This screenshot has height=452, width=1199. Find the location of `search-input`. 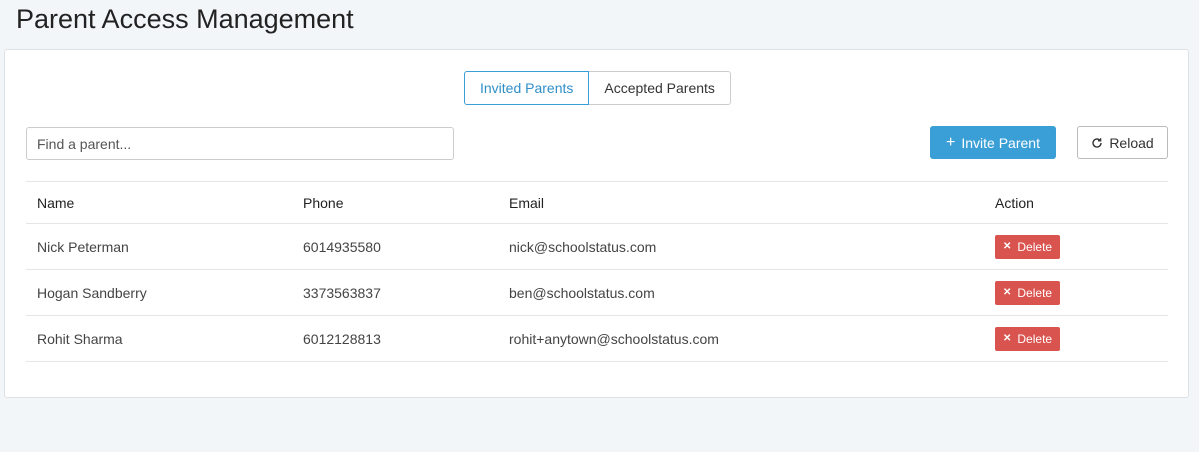

search-input is located at coordinates (240, 143).